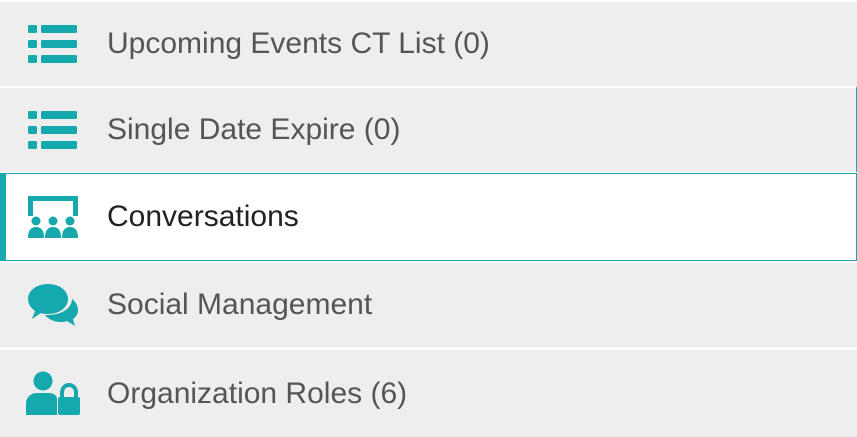 This screenshot has height=437, width=857. What do you see at coordinates (53, 217) in the screenshot?
I see `conversations-icon` at bounding box center [53, 217].